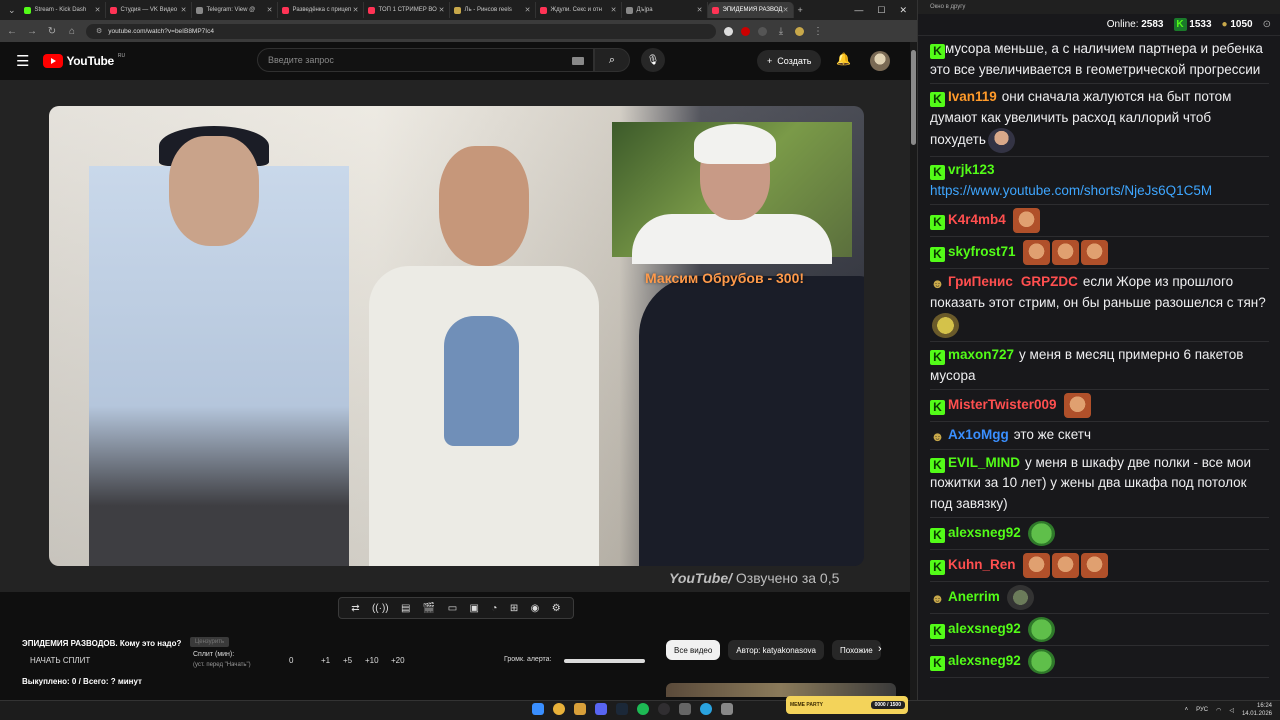  What do you see at coordinates (977, 219) in the screenshot?
I see `chat-username: K4r4mb4` at bounding box center [977, 219].